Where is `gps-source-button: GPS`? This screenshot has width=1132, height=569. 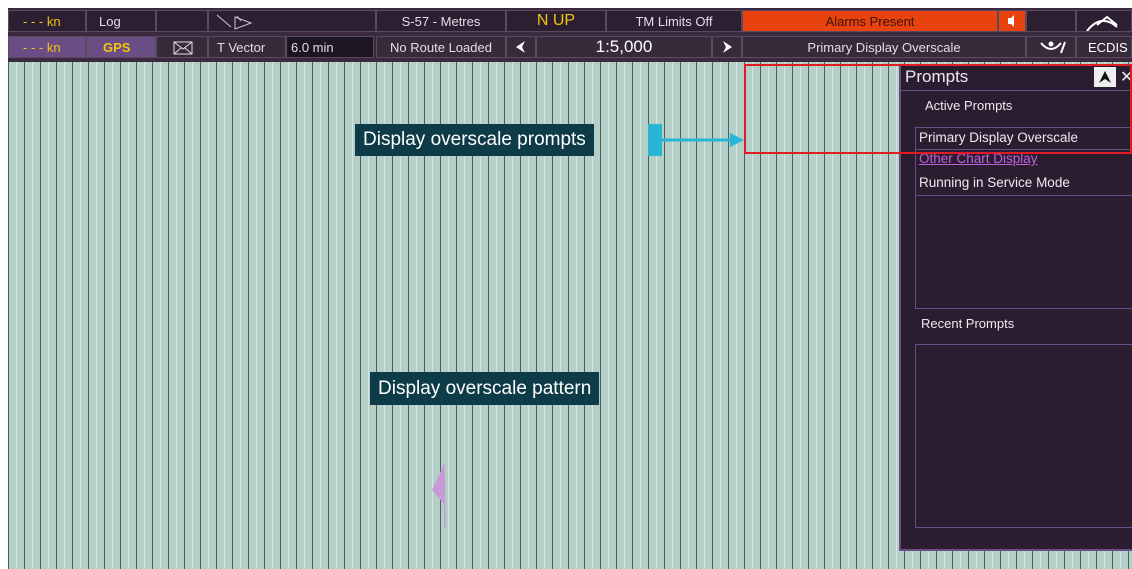 gps-source-button: GPS is located at coordinates (121, 47).